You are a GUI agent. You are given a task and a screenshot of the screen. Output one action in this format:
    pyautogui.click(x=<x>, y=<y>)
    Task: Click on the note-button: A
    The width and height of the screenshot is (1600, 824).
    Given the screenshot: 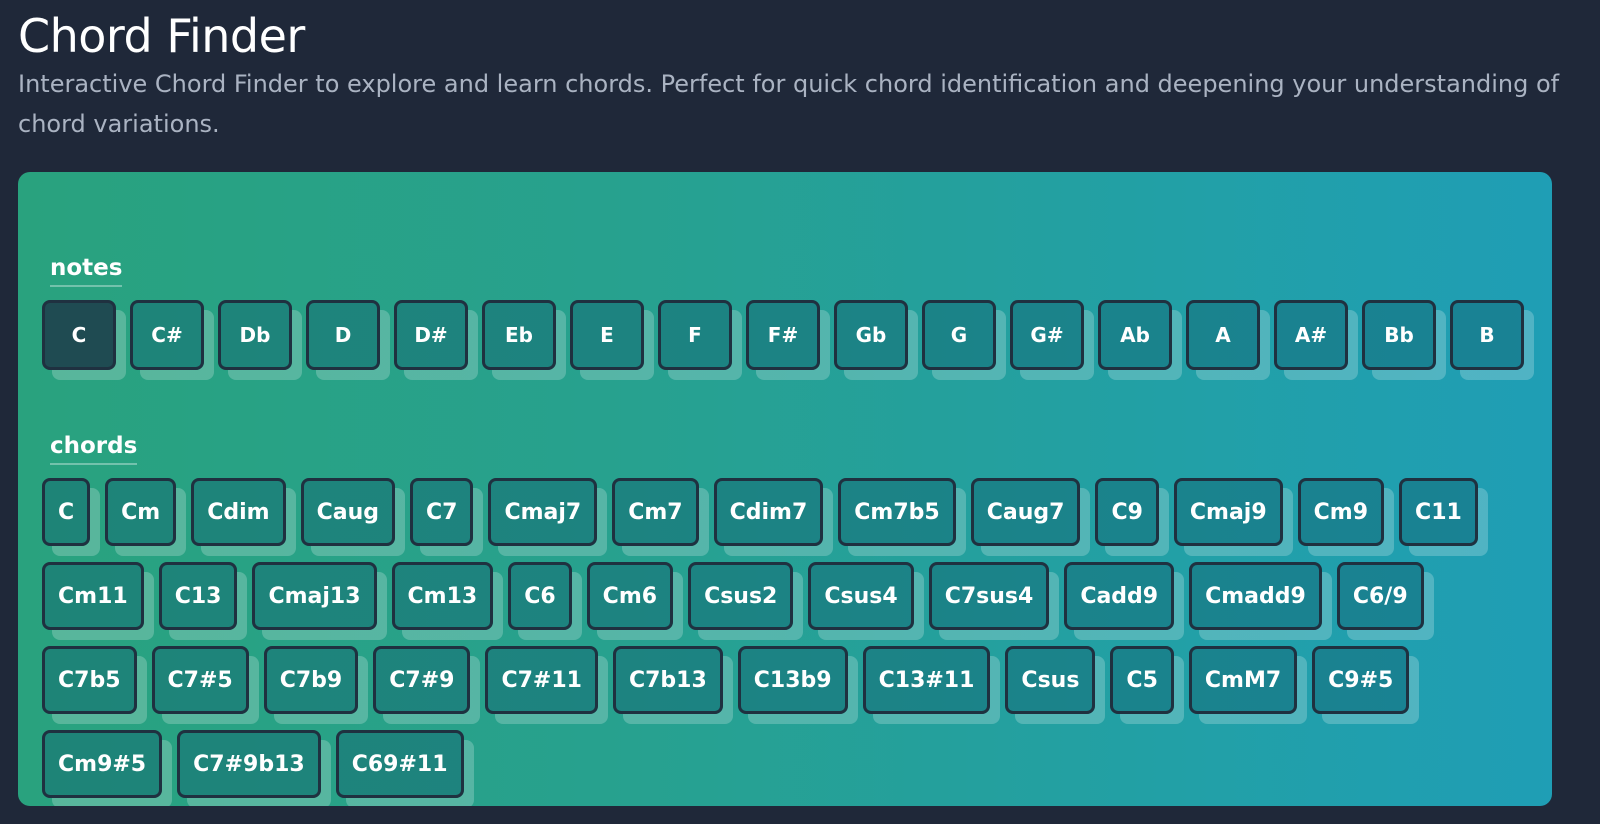 What is the action you would take?
    pyautogui.click(x=1223, y=335)
    